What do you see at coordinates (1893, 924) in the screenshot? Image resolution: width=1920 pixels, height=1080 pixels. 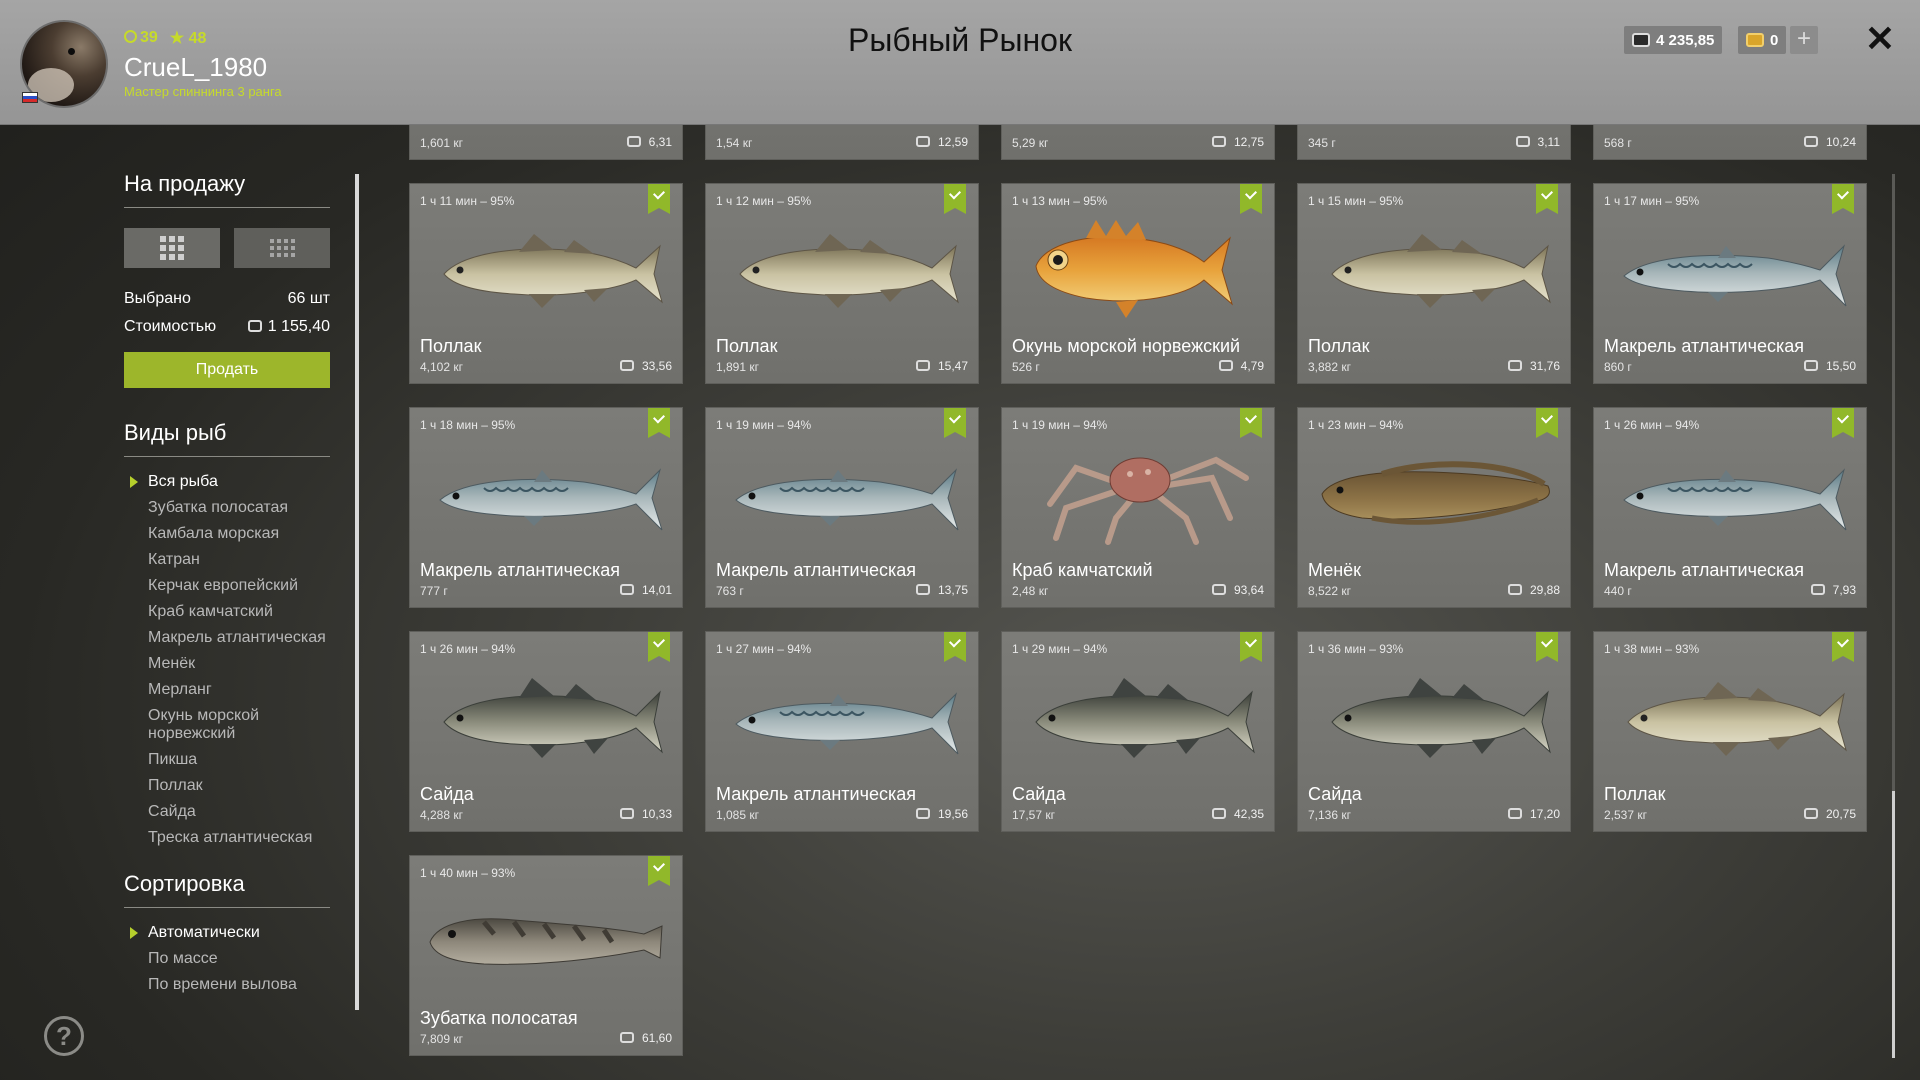 I see `grid-scrollbar-thumb` at bounding box center [1893, 924].